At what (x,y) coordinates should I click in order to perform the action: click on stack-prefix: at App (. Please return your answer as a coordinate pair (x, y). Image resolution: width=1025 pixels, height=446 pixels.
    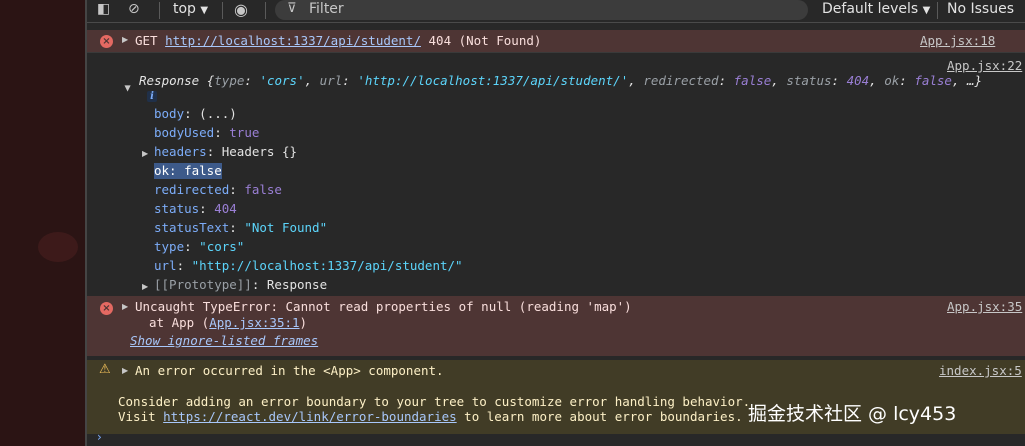
    Looking at the image, I should click on (179, 322).